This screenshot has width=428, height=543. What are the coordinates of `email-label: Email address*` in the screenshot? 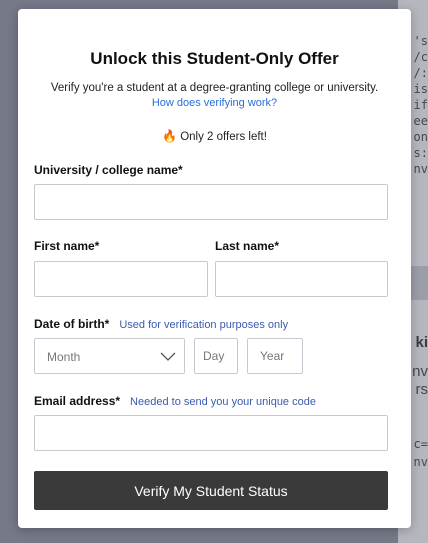 It's located at (77, 401).